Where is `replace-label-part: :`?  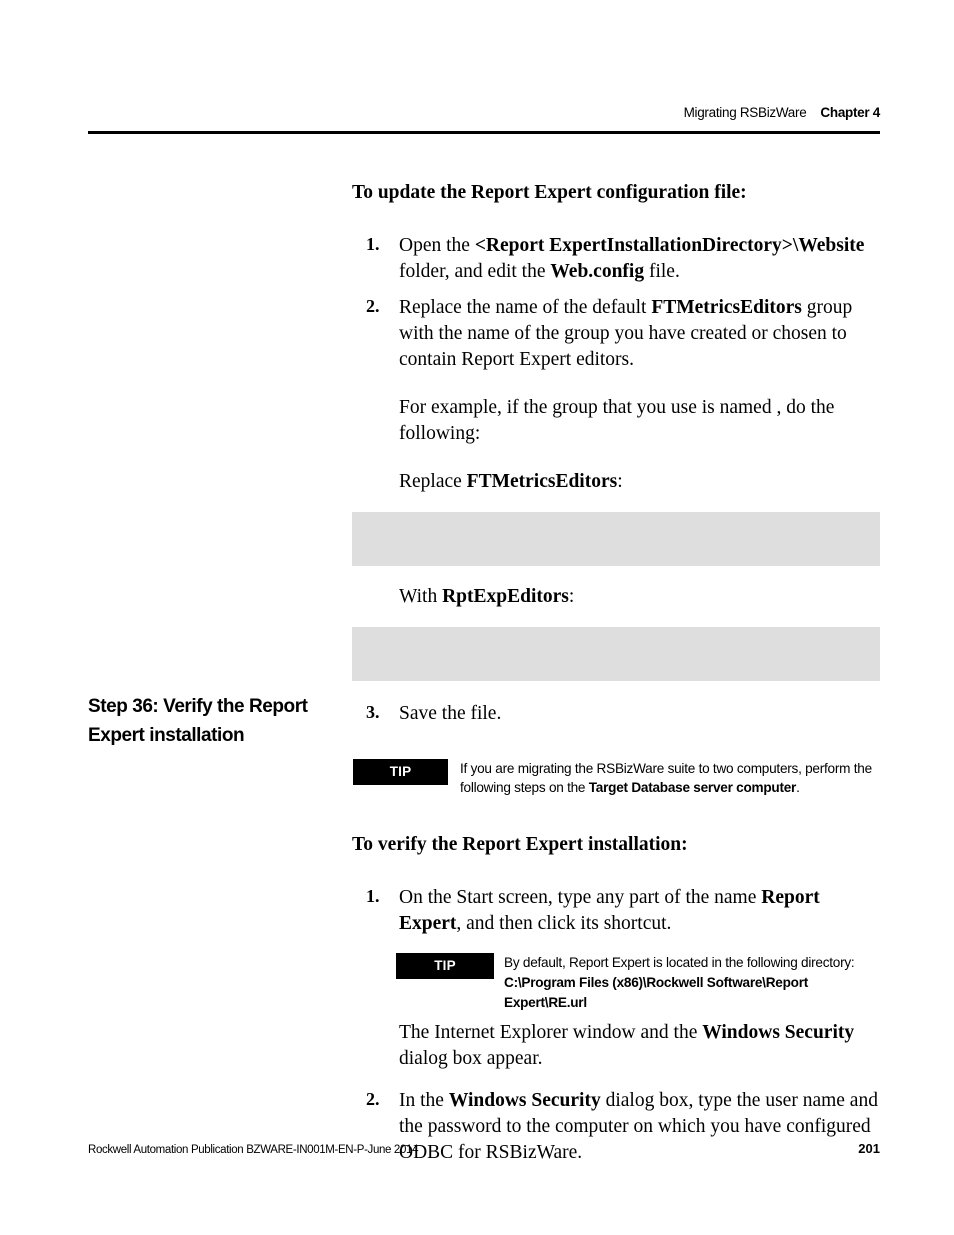
replace-label-part: : is located at coordinates (620, 481).